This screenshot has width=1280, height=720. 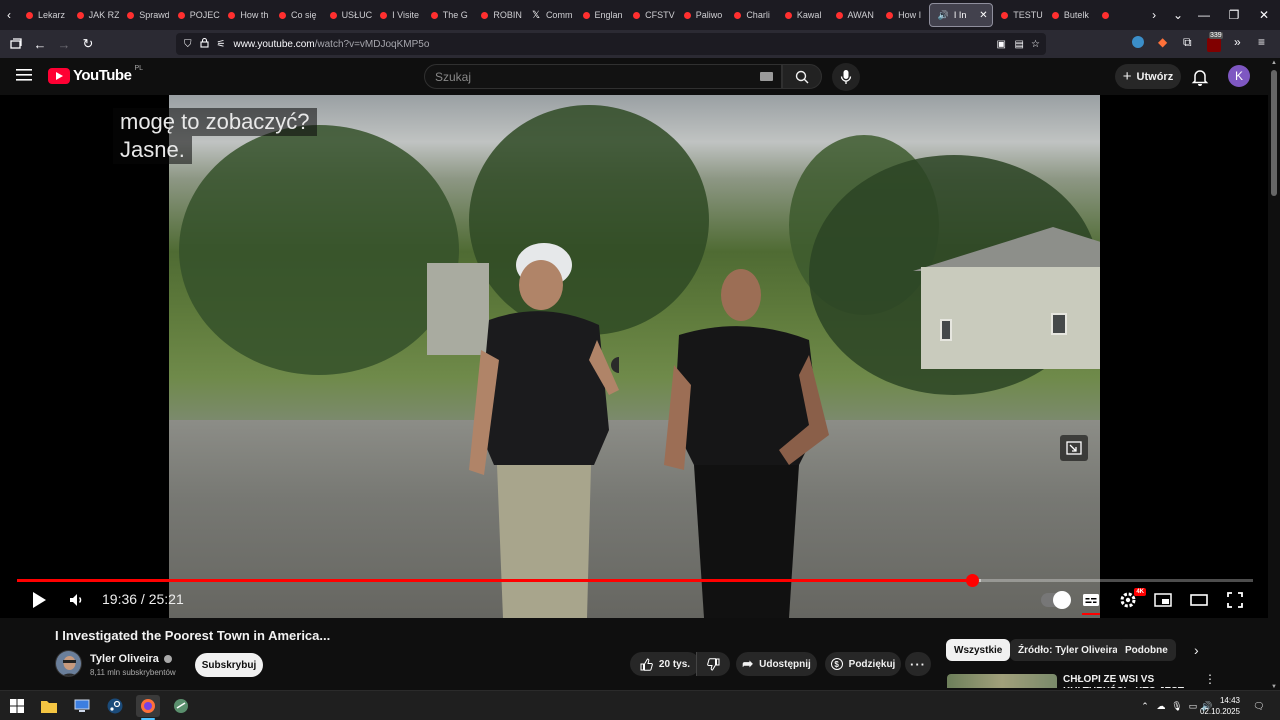 What do you see at coordinates (1018, 15) in the screenshot?
I see `browser-tab: TESTU` at bounding box center [1018, 15].